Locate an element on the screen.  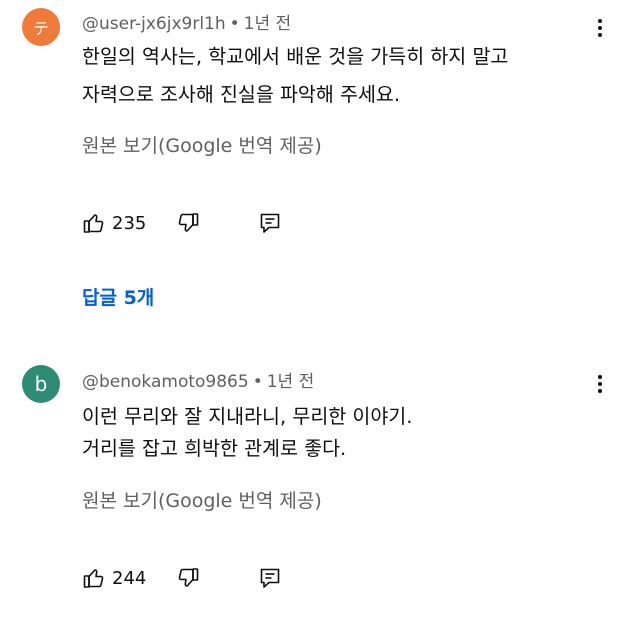
avatar: テ is located at coordinates (41, 27).